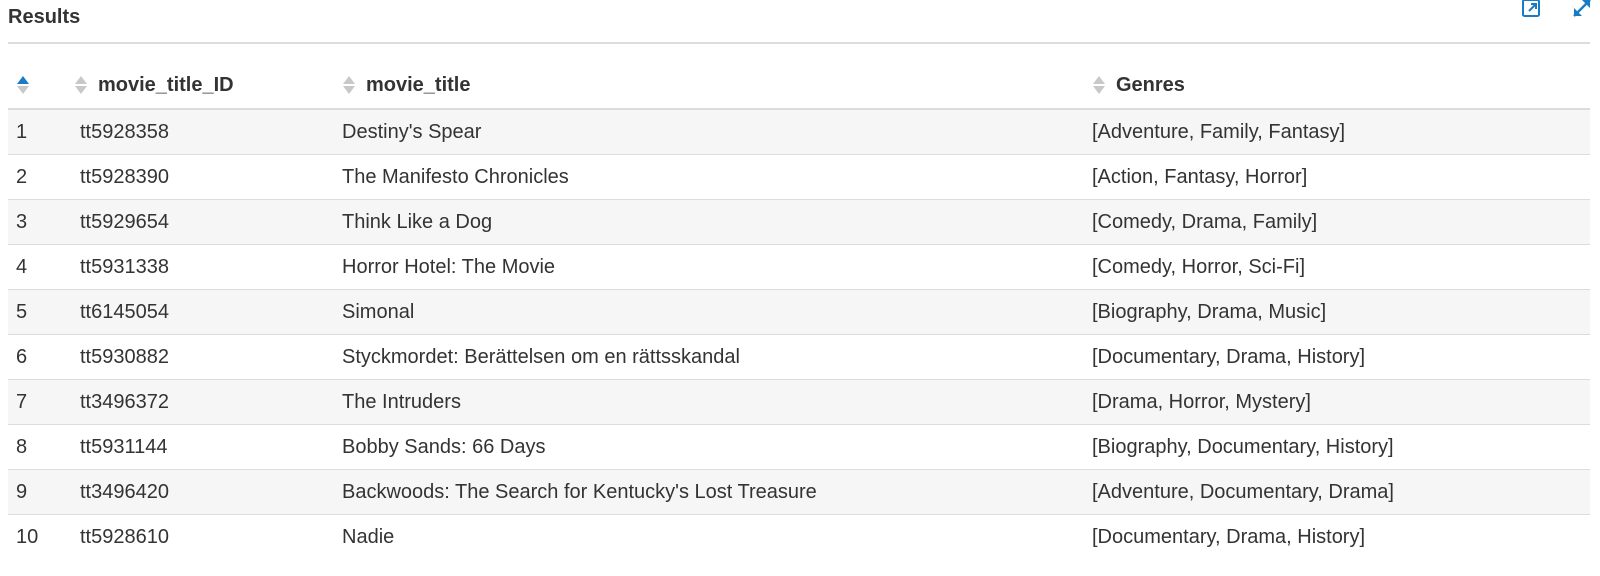 Image resolution: width=1600 pixels, height=576 pixels. What do you see at coordinates (1337, 132) in the screenshot?
I see `cell-genres: [Adventure, Family, Fantasy]` at bounding box center [1337, 132].